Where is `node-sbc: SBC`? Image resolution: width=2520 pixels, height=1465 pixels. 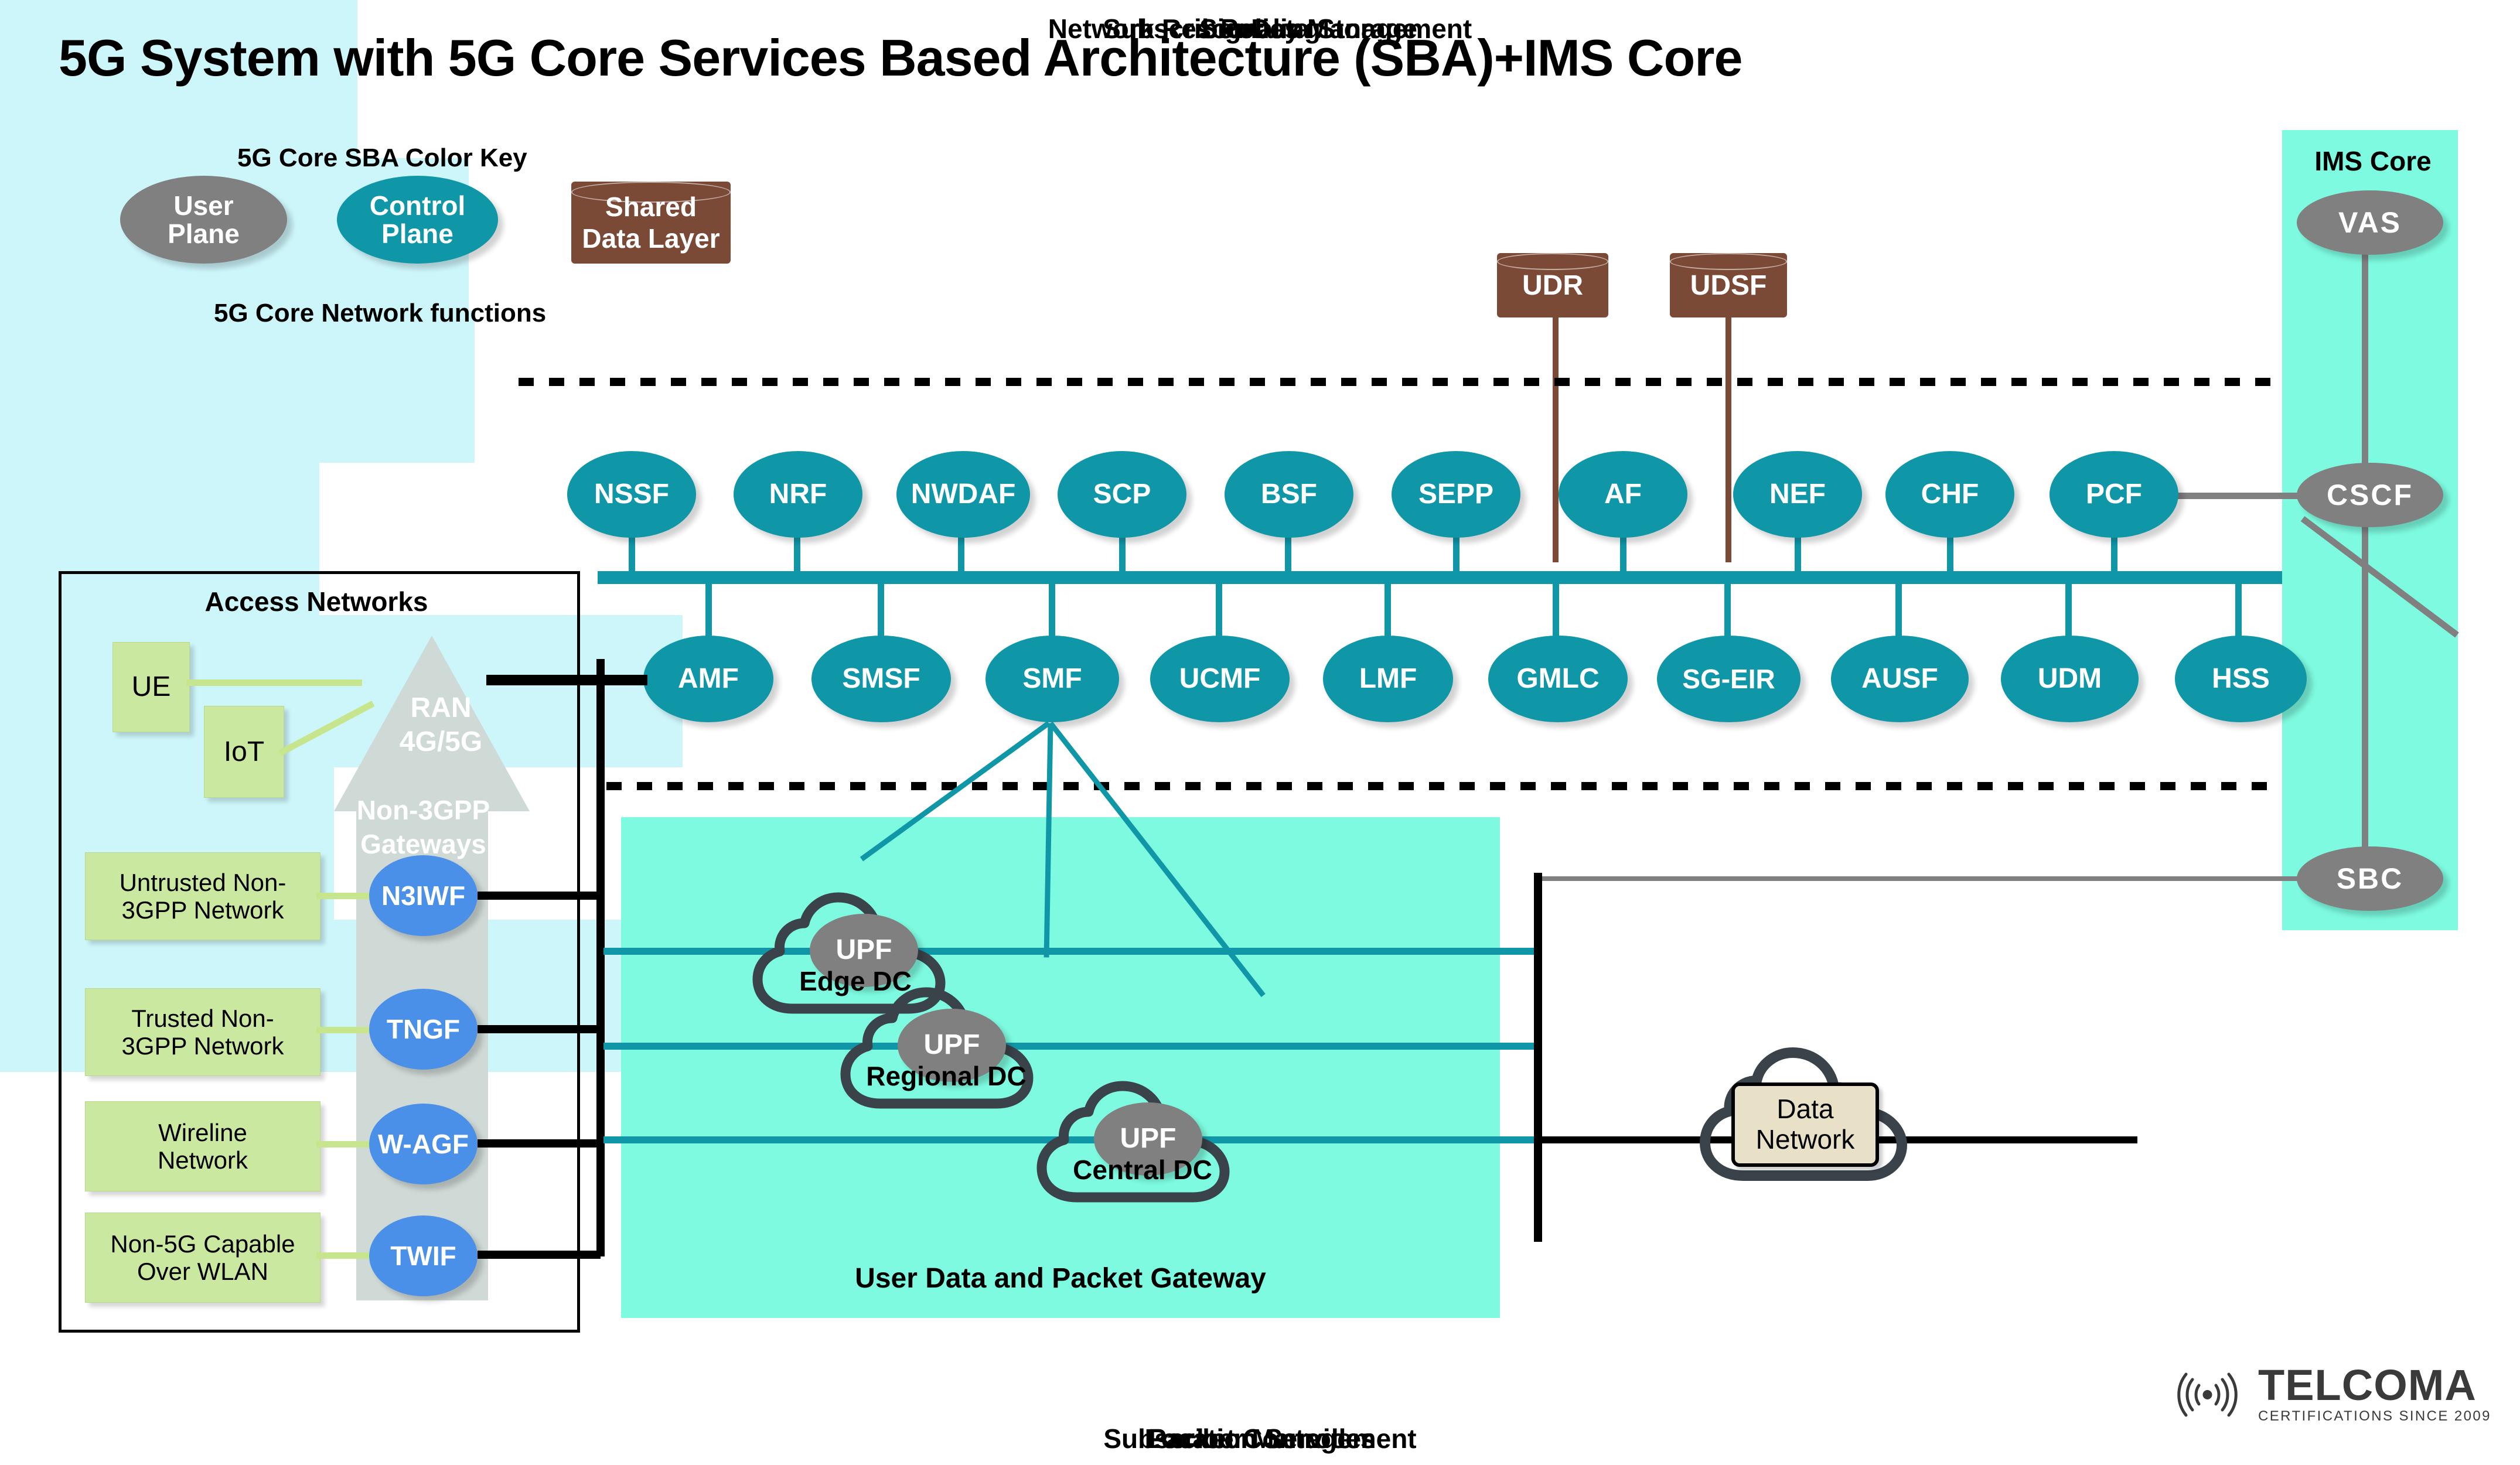
node-sbc: SBC is located at coordinates (2370, 878).